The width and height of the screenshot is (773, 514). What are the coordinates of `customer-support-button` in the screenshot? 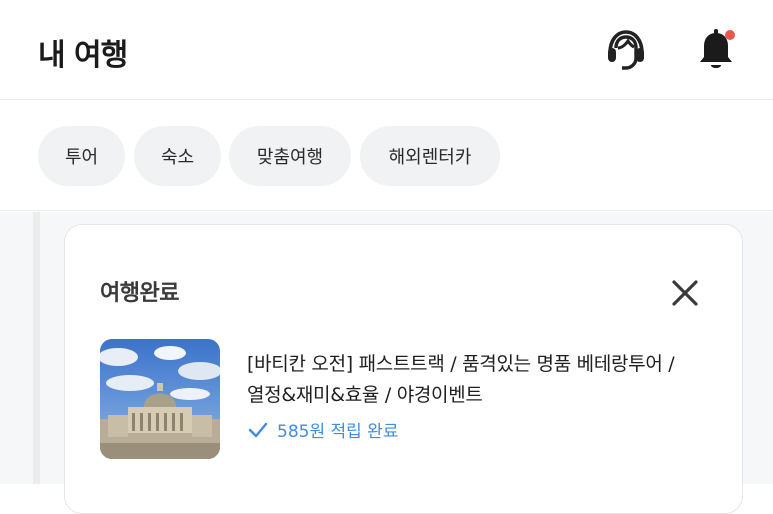 It's located at (626, 50).